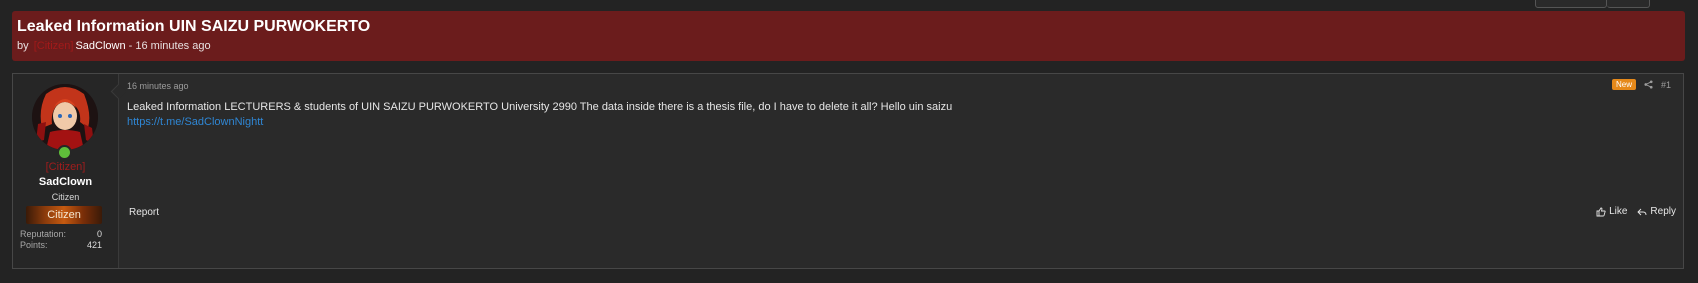 This screenshot has width=1698, height=283. I want to click on stat-value: 0, so click(99, 234).